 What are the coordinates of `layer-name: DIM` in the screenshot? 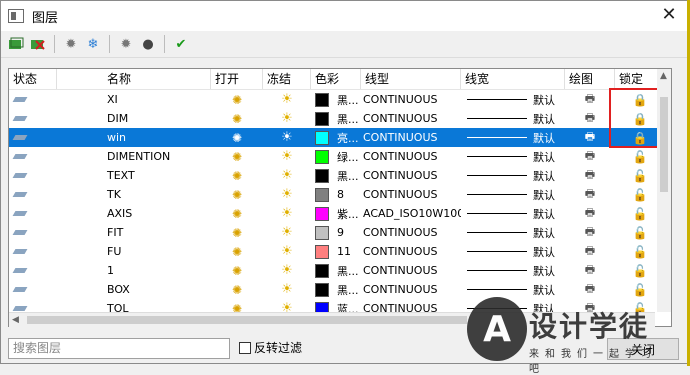 It's located at (134, 118).